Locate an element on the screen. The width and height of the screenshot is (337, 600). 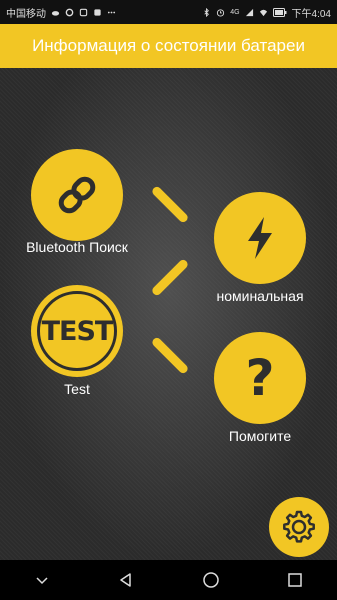
more-icon is located at coordinates (111, 12).